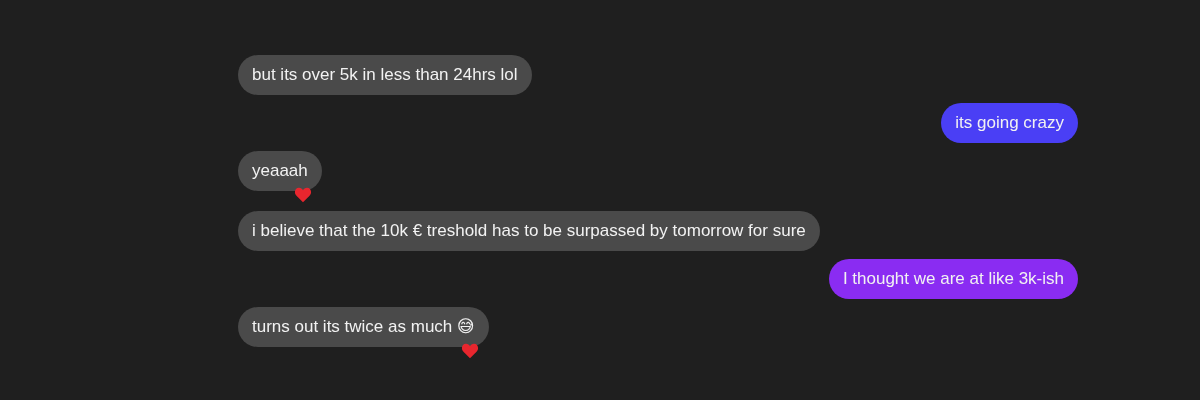 Image resolution: width=1200 pixels, height=400 pixels. What do you see at coordinates (953, 279) in the screenshot?
I see `sent-message: I thought we are at like 3k-ish` at bounding box center [953, 279].